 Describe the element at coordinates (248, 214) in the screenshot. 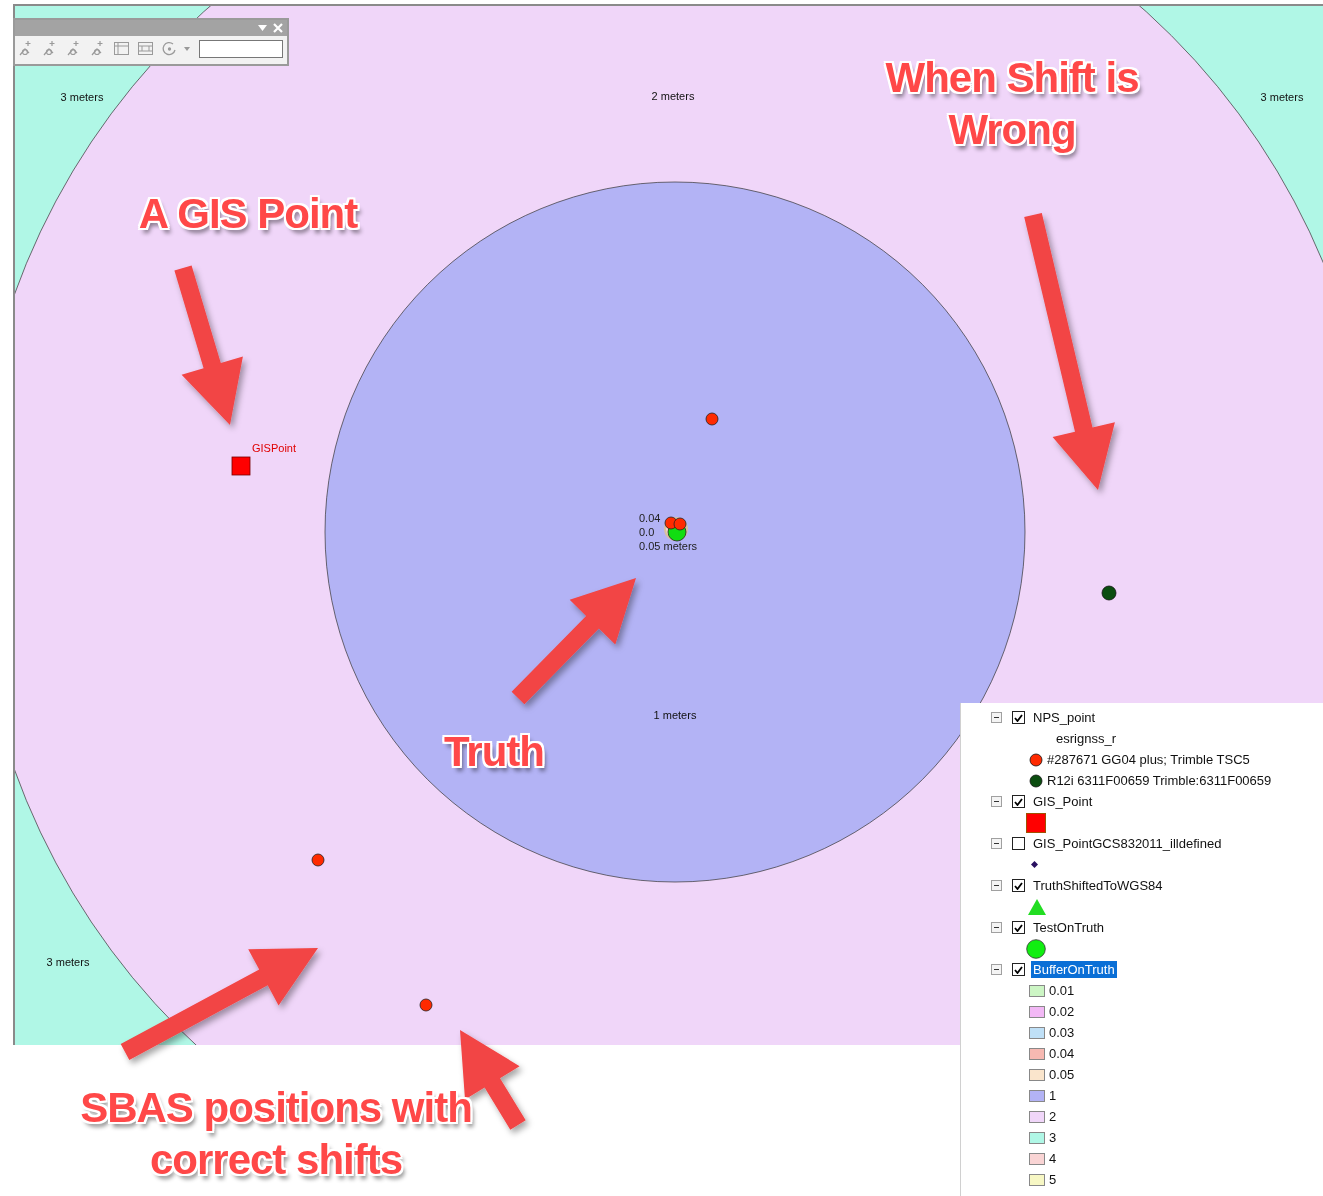

I see `annotation-text: A GIS Point` at that location.